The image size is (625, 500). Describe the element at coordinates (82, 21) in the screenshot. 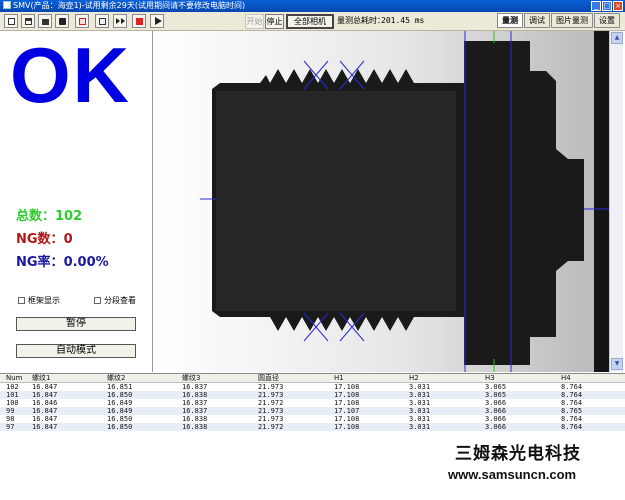

I see `image-icon` at that location.